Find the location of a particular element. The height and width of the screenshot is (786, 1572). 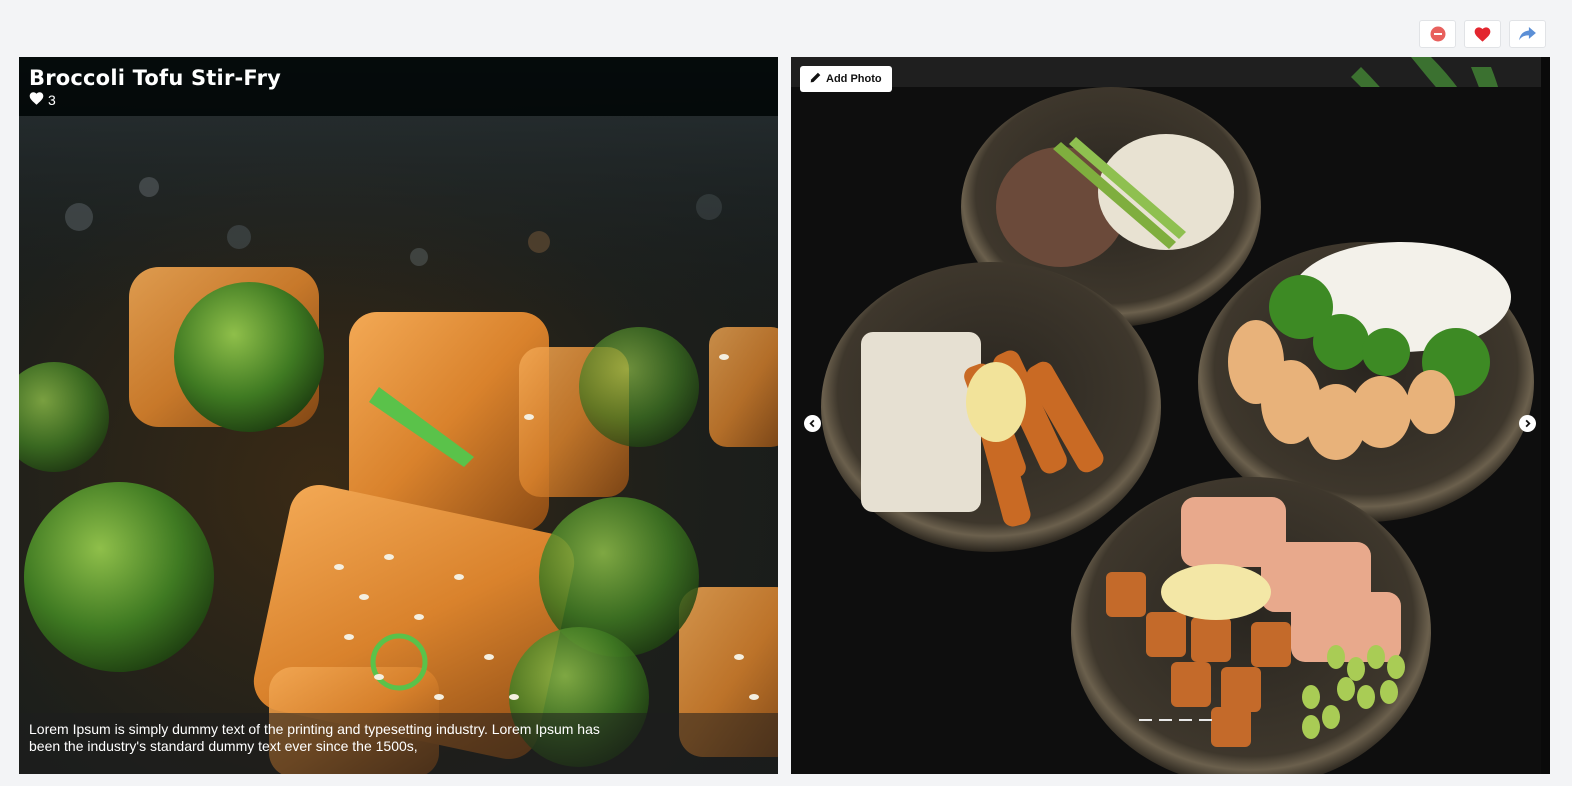

recipe-header: Broccoli Tofu Stir-Fry 3 is located at coordinates (398, 86).